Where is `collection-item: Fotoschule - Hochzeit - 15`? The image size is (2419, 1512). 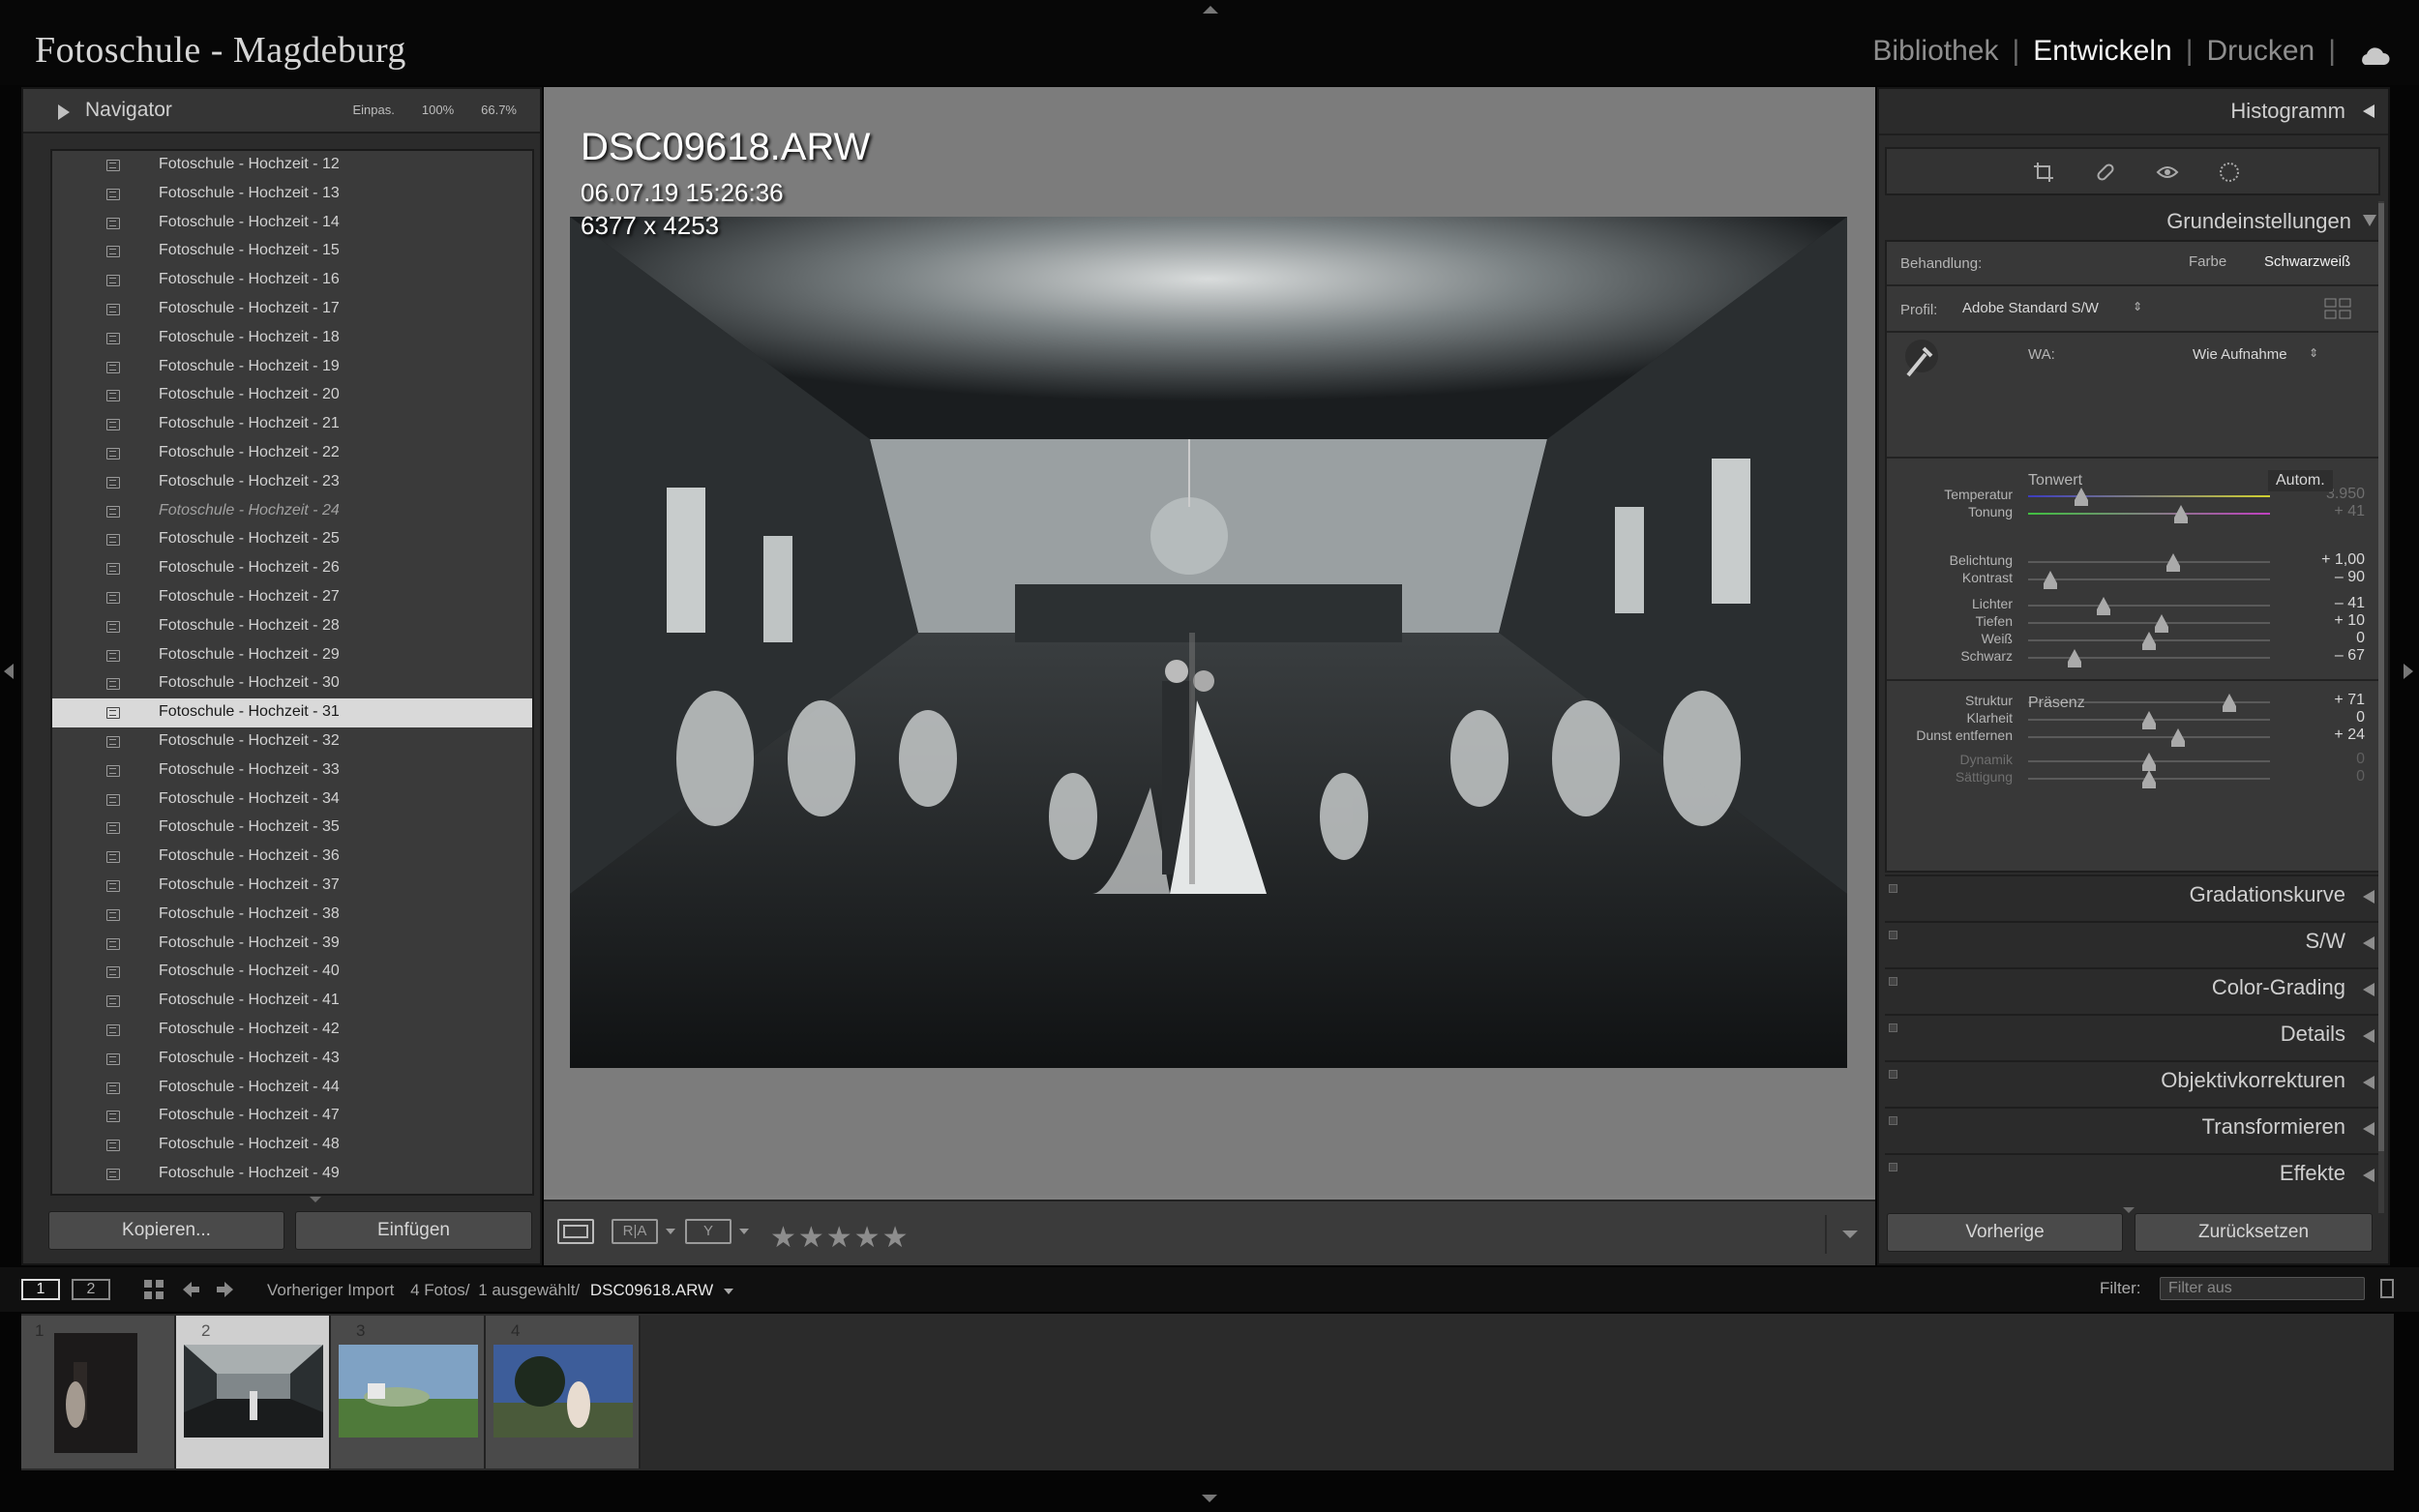
collection-item: Fotoschule - Hochzeit - 15 is located at coordinates (292, 251).